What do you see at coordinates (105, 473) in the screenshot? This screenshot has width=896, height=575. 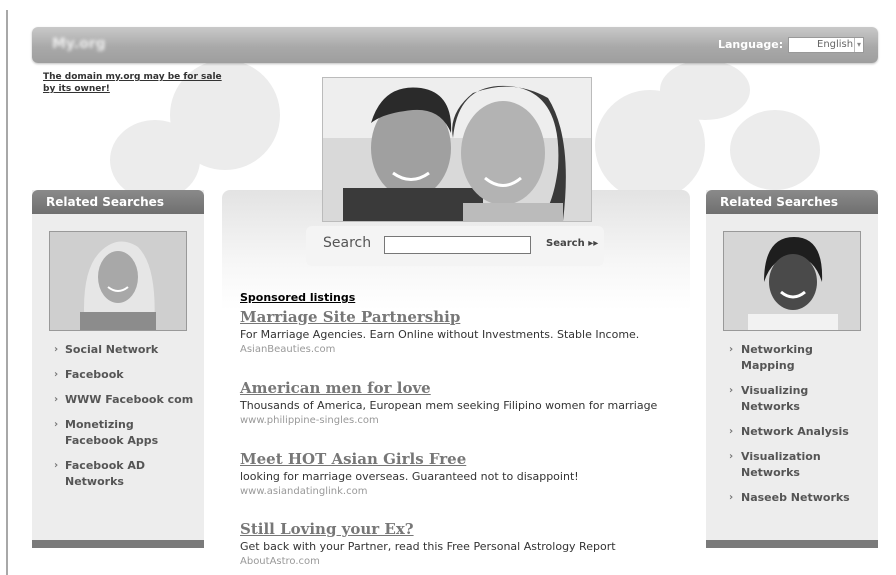 I see `related-search-label: Facebook AD Networks` at bounding box center [105, 473].